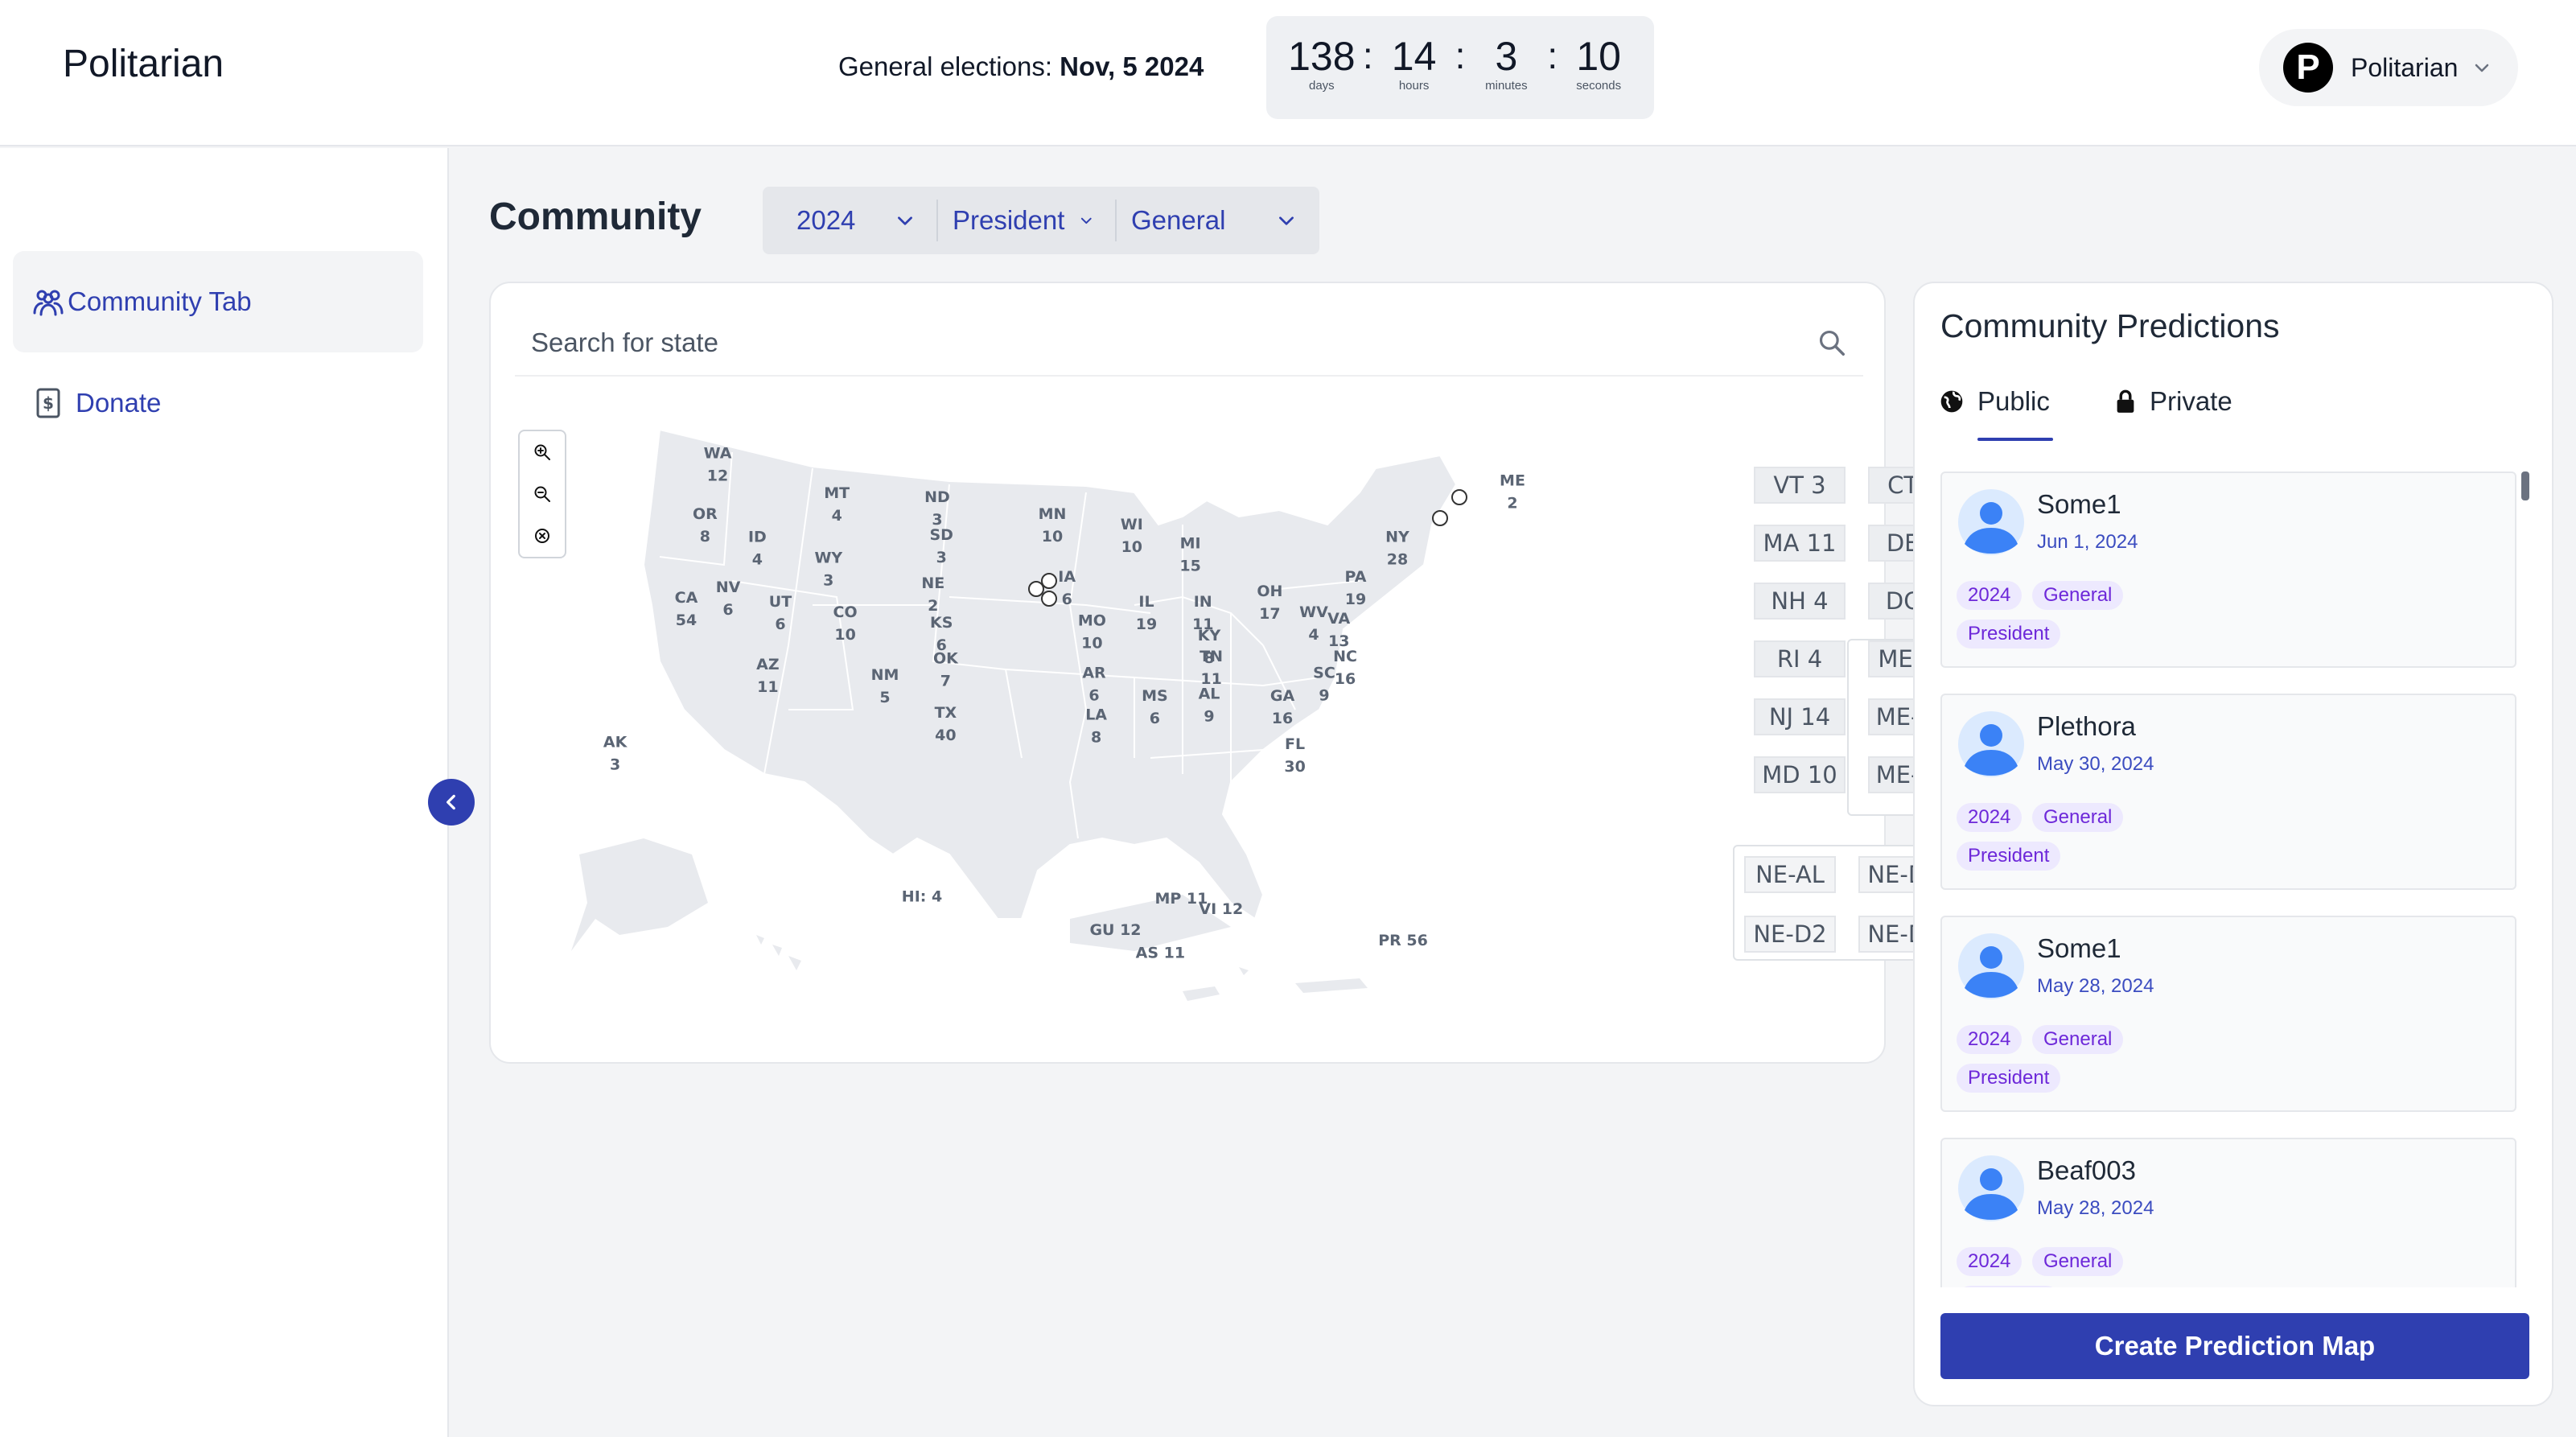  Describe the element at coordinates (941, 557) in the screenshot. I see `state-electoral-votes: 3` at that location.